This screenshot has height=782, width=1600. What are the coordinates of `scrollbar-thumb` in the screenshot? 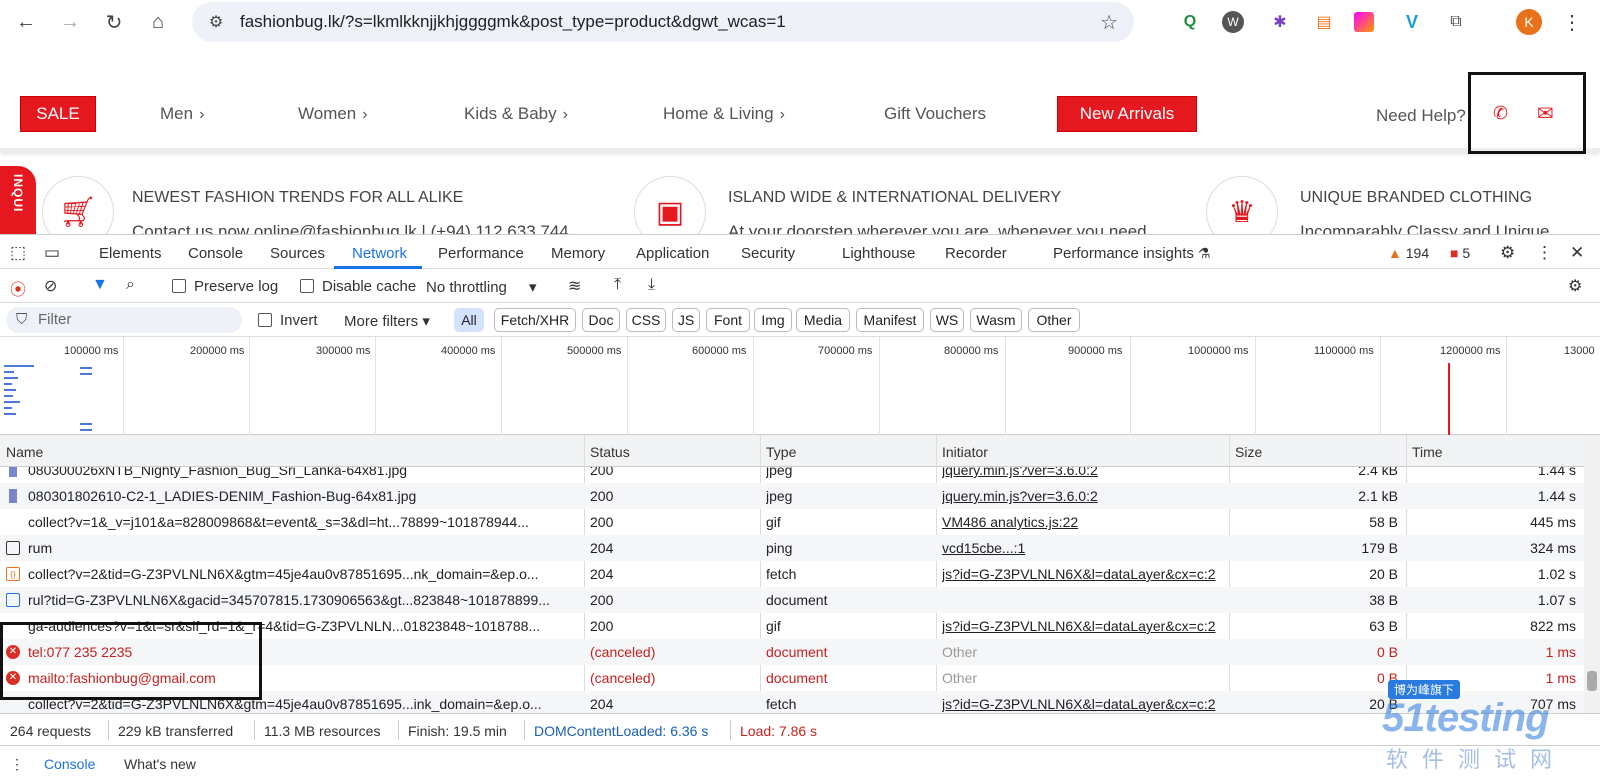 It's located at (1592, 681).